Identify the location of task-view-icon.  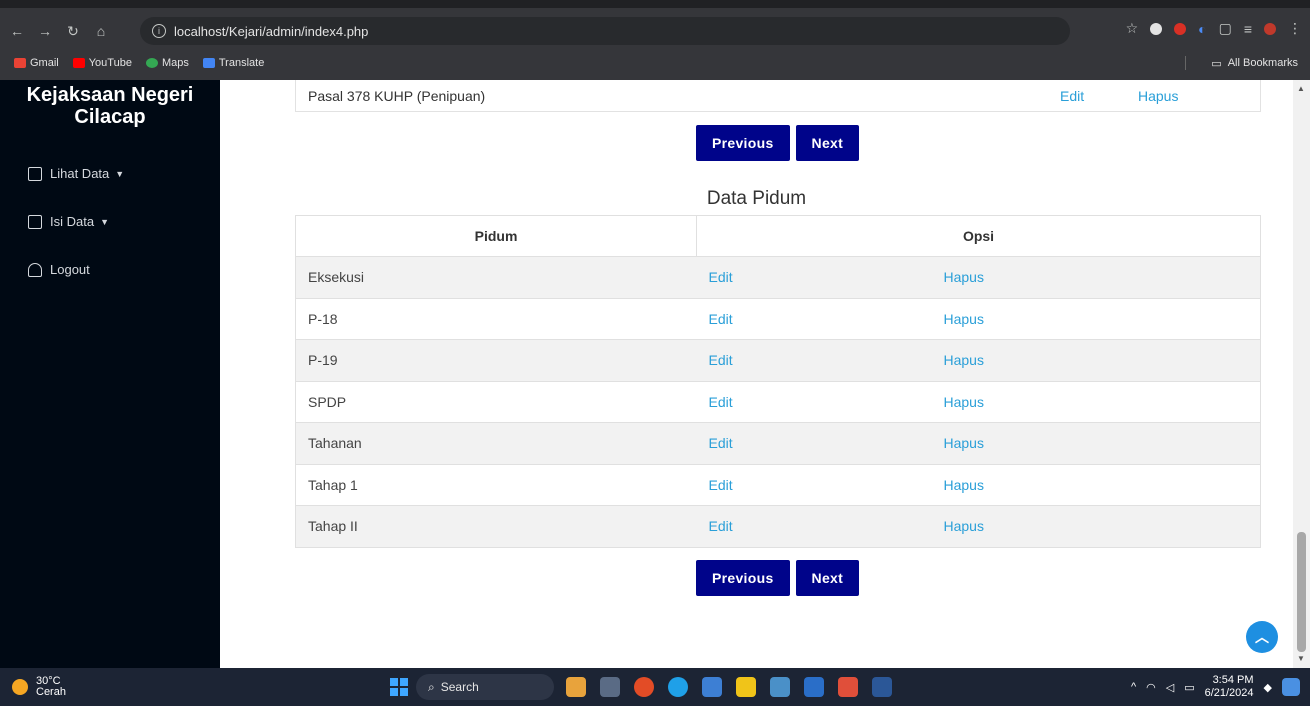
(610, 687).